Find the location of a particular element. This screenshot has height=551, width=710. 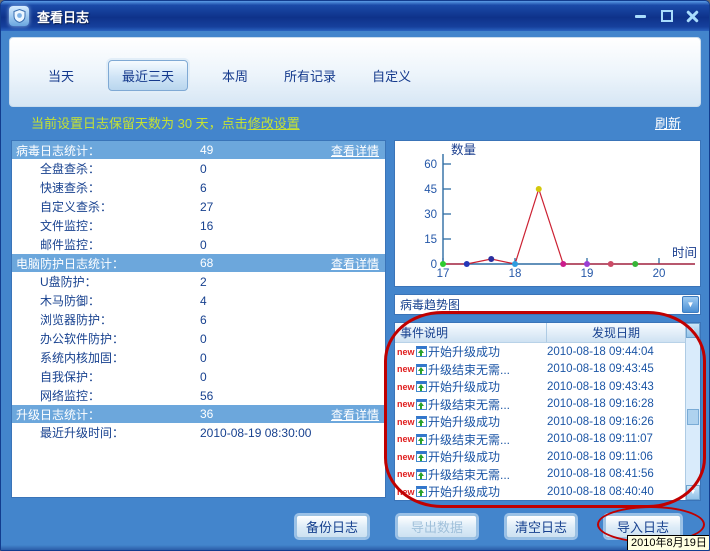

column-header-date: 发现日期 is located at coordinates (615, 333).